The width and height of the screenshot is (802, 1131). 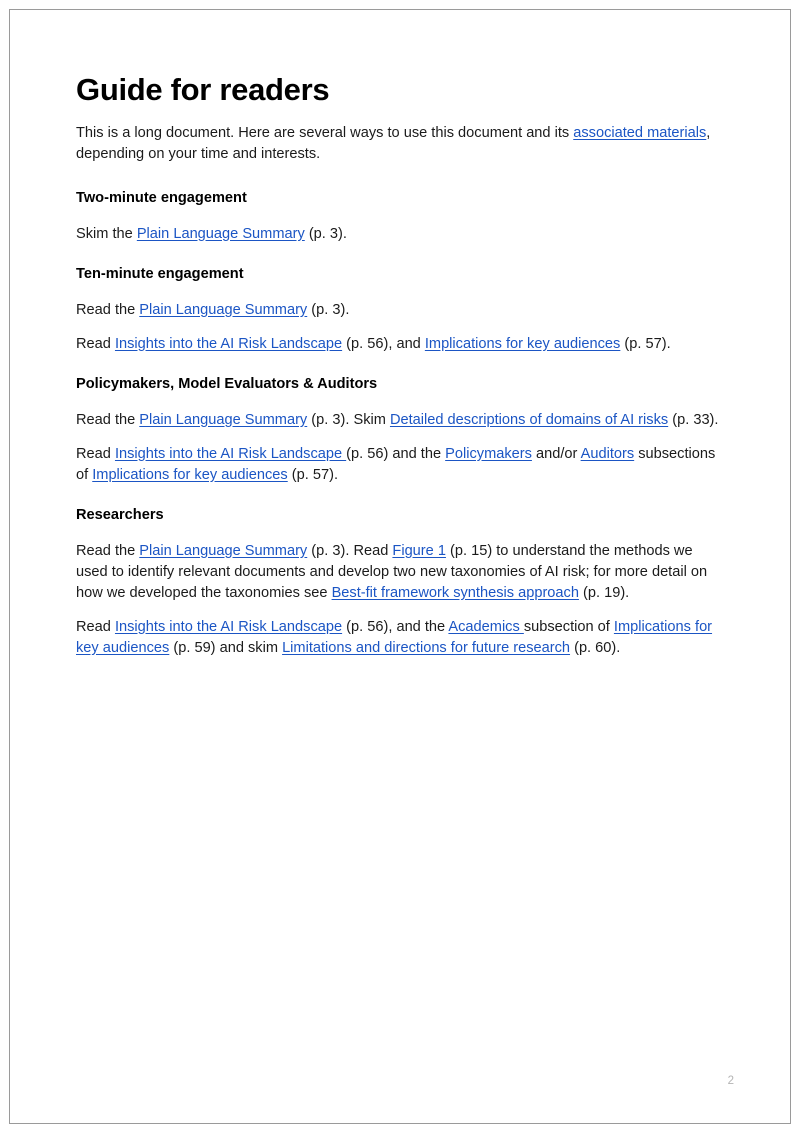 I want to click on text-run: (p. 59) and skim, so click(x=226, y=647).